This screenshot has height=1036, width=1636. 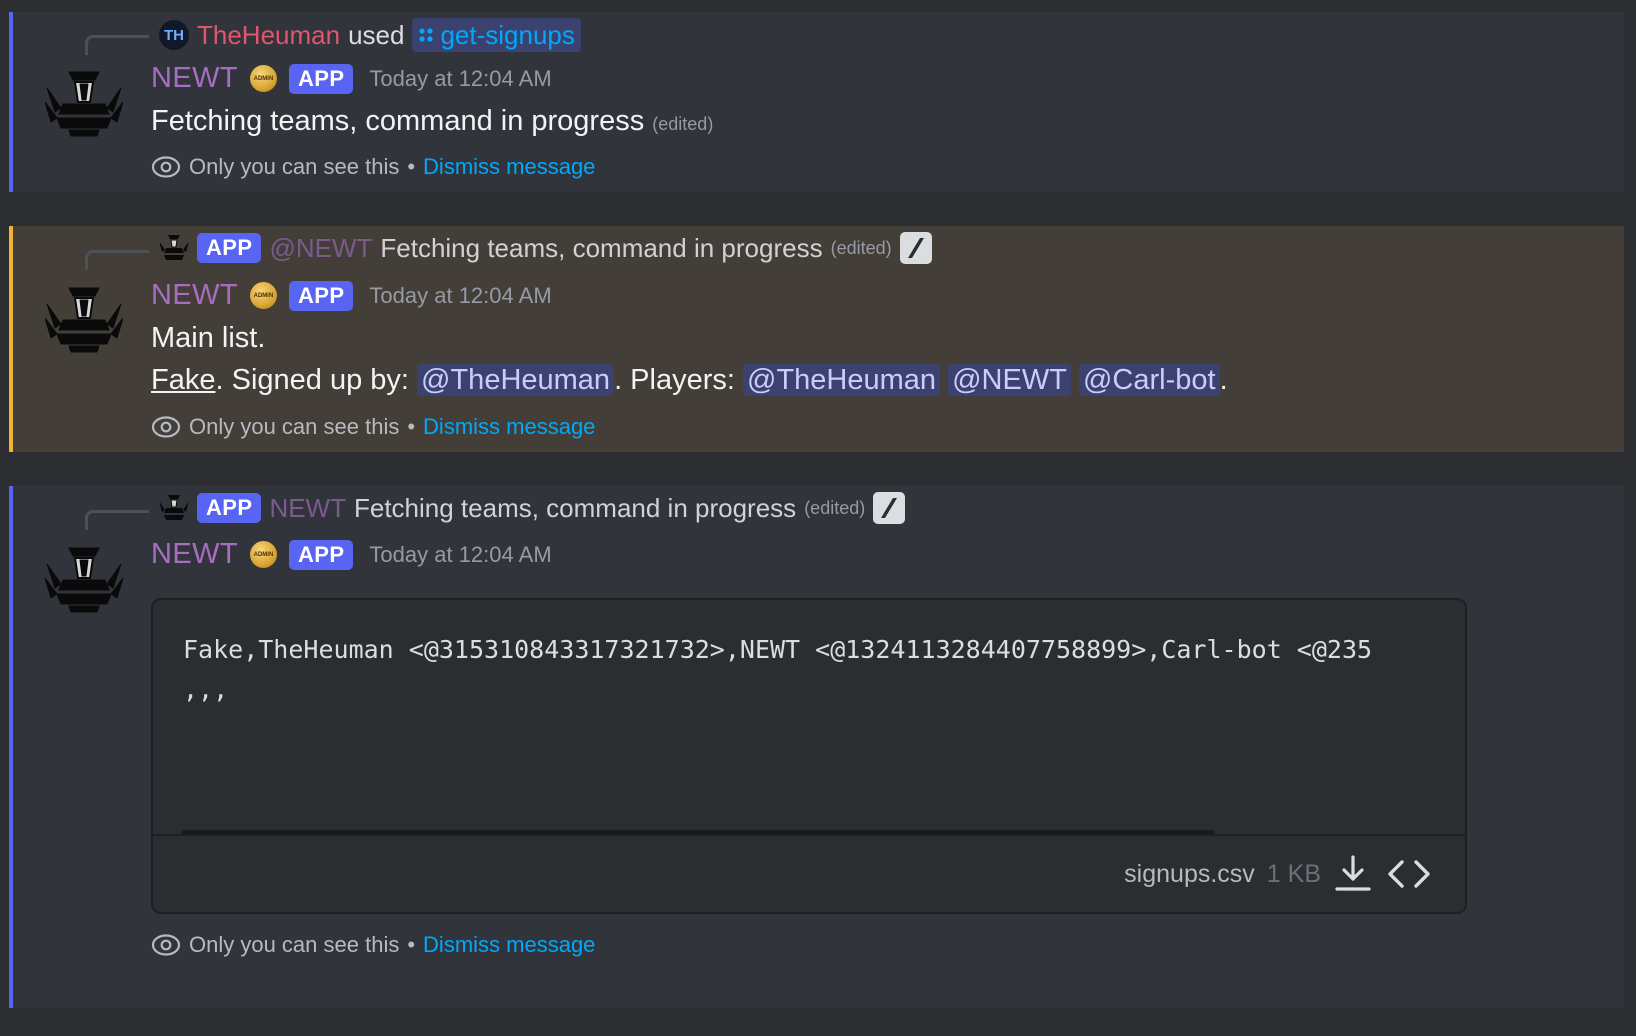 What do you see at coordinates (312, 380) in the screenshot?
I see `signed-up-label: . Signed up by:` at bounding box center [312, 380].